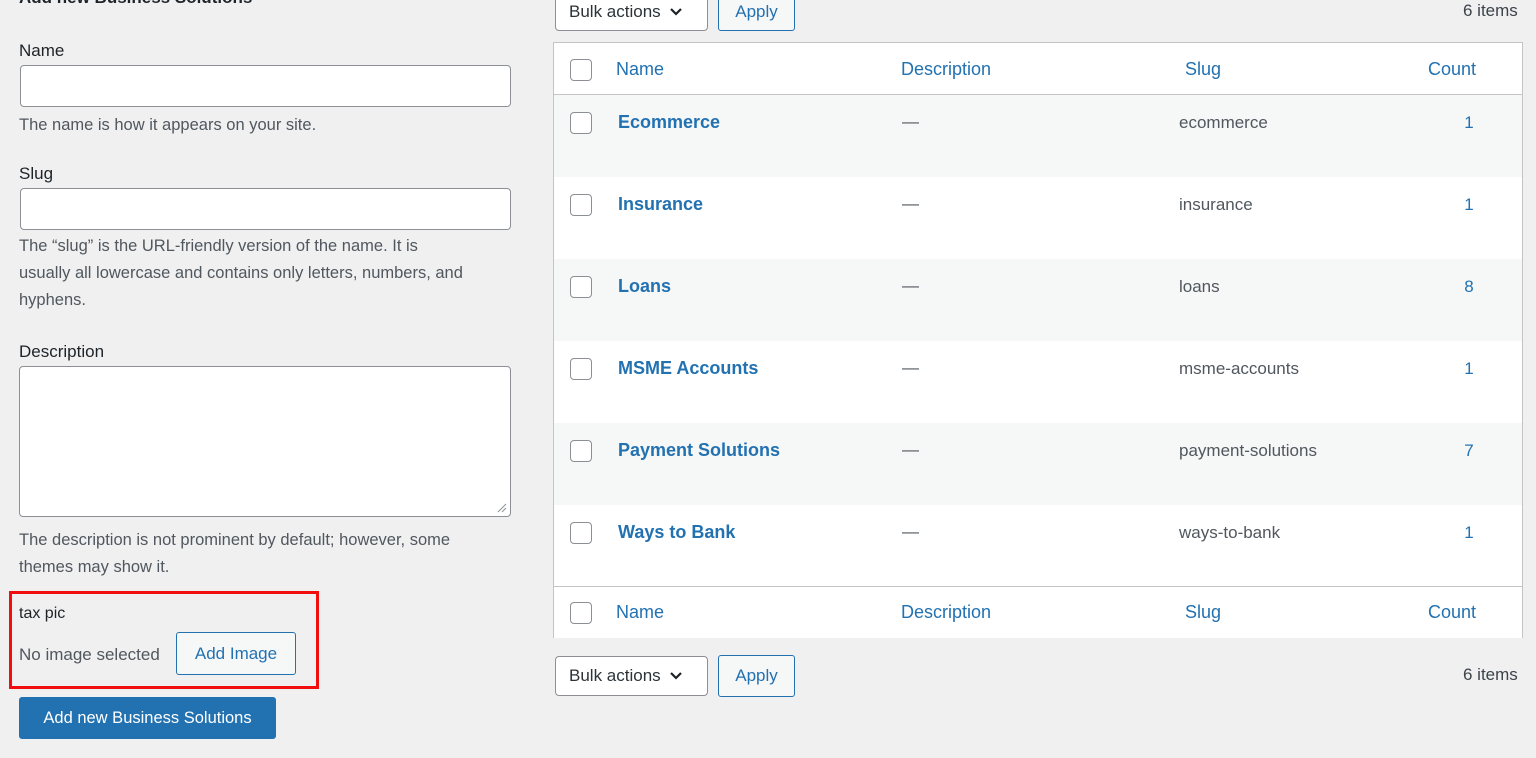 Image resolution: width=1536 pixels, height=758 pixels. Describe the element at coordinates (581, 70) in the screenshot. I see `select-all-checkbox` at that location.